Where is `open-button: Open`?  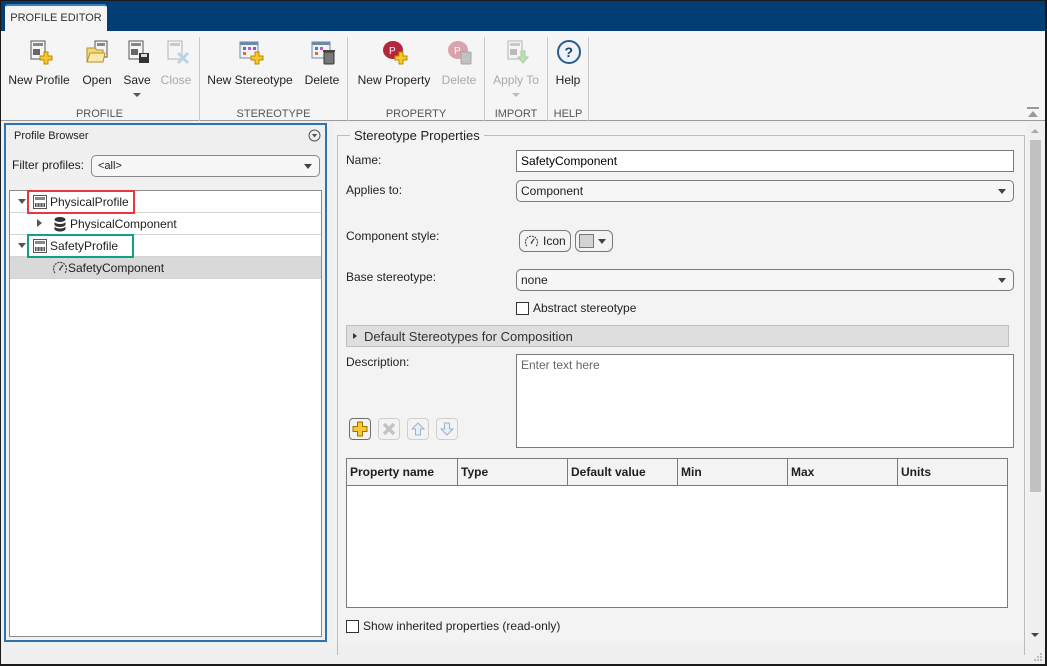
open-button: Open is located at coordinates (97, 70).